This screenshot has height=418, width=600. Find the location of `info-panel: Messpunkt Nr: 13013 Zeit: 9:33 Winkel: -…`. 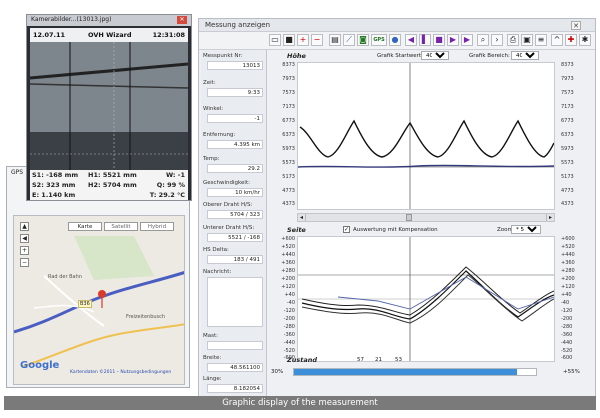

info-panel: Messpunkt Nr: 13013 Zeit: 9:33 Winkel: -… is located at coordinates (234, 223).